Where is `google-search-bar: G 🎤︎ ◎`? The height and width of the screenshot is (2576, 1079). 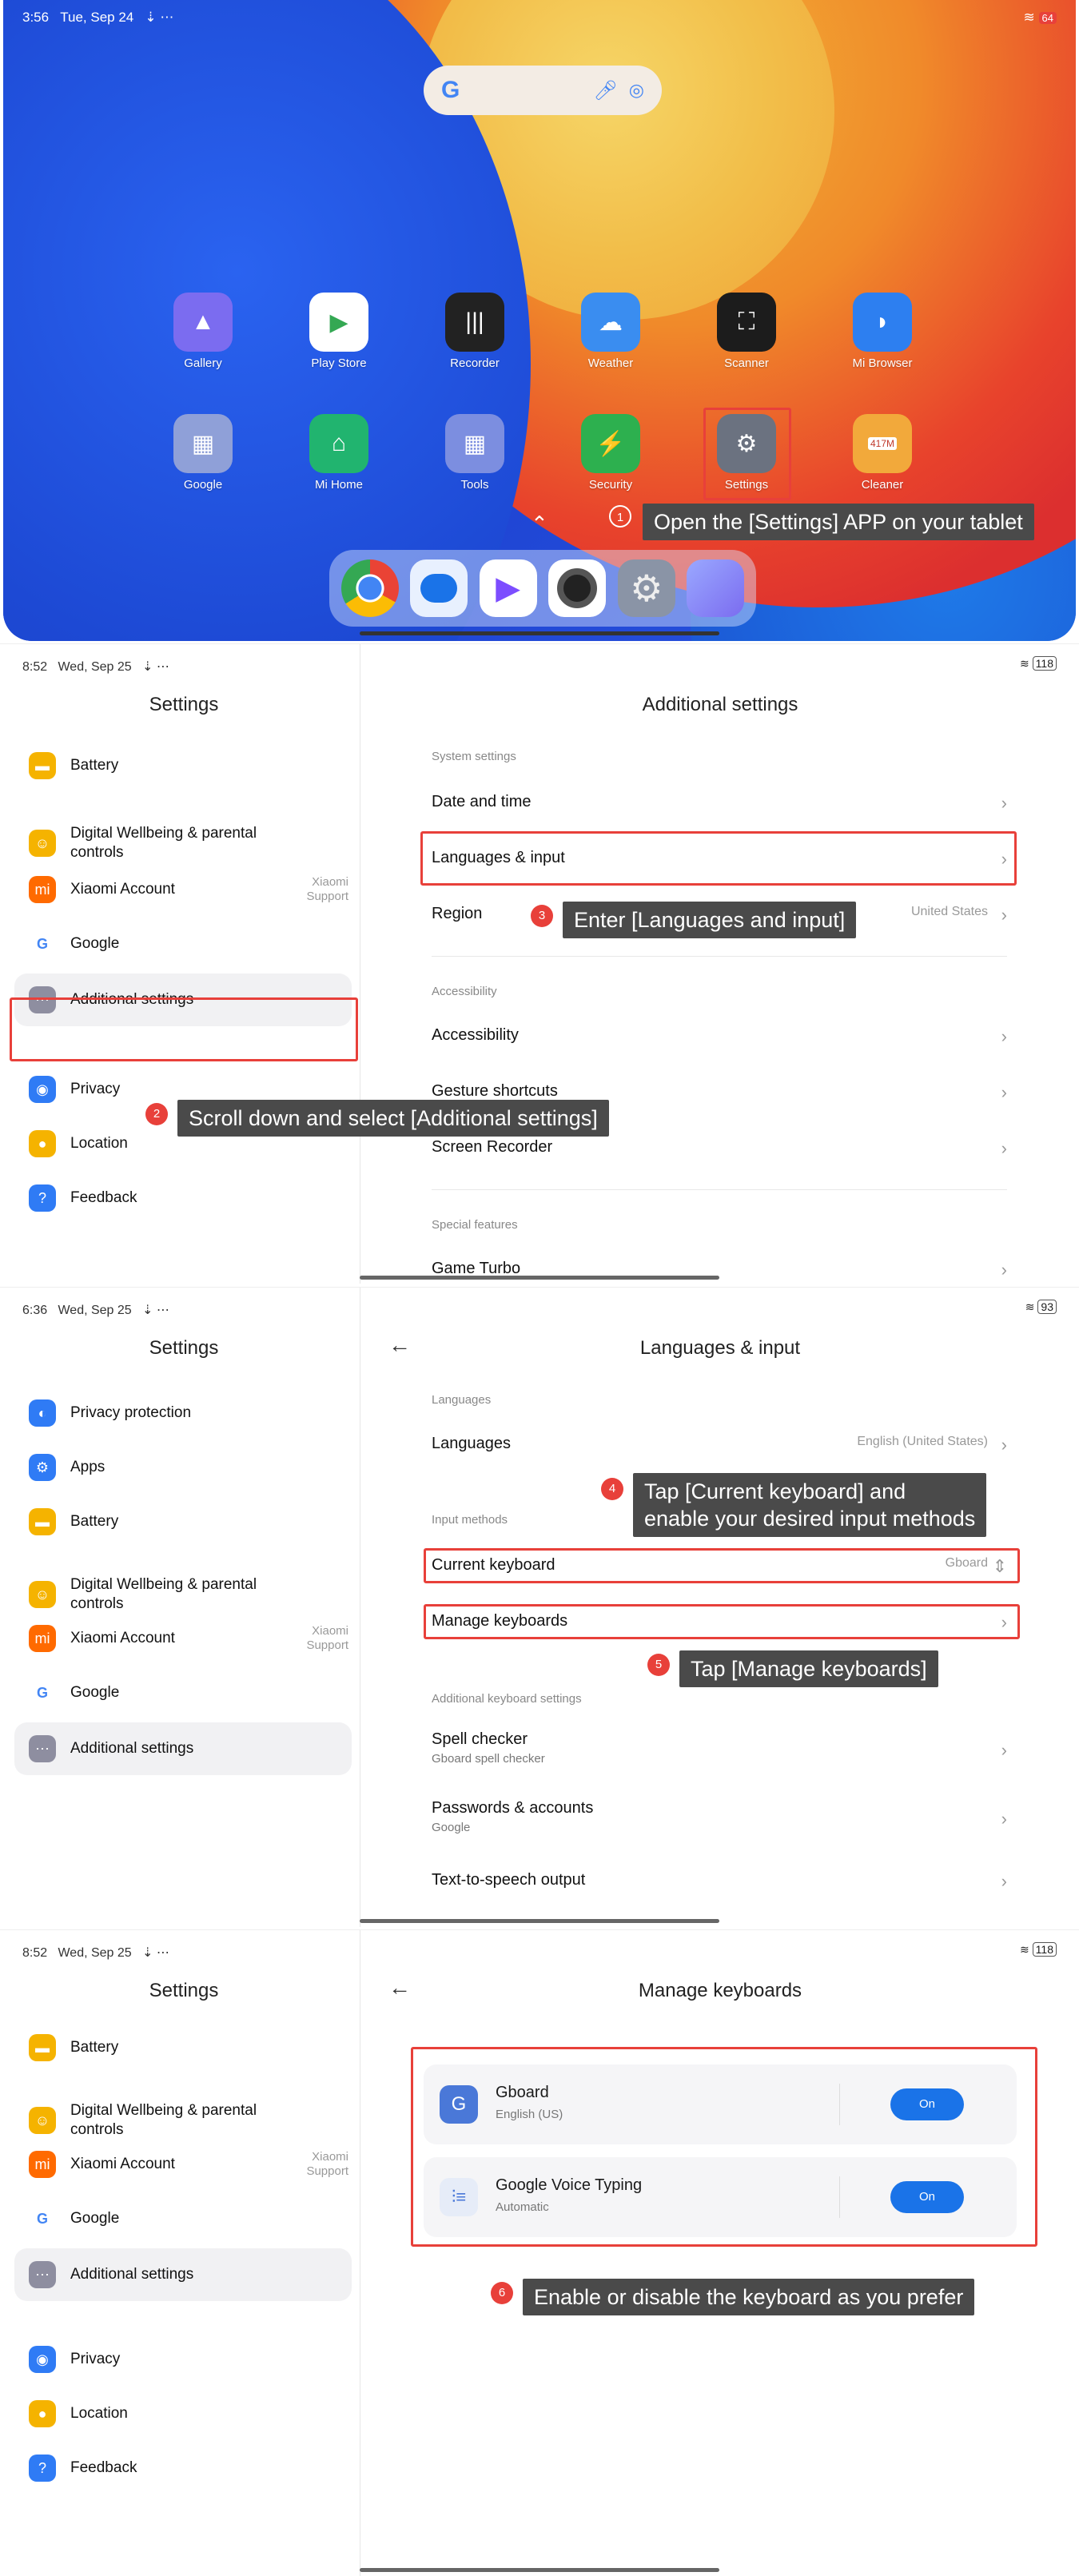
google-search-bar: G 🎤︎ ◎ is located at coordinates (543, 90).